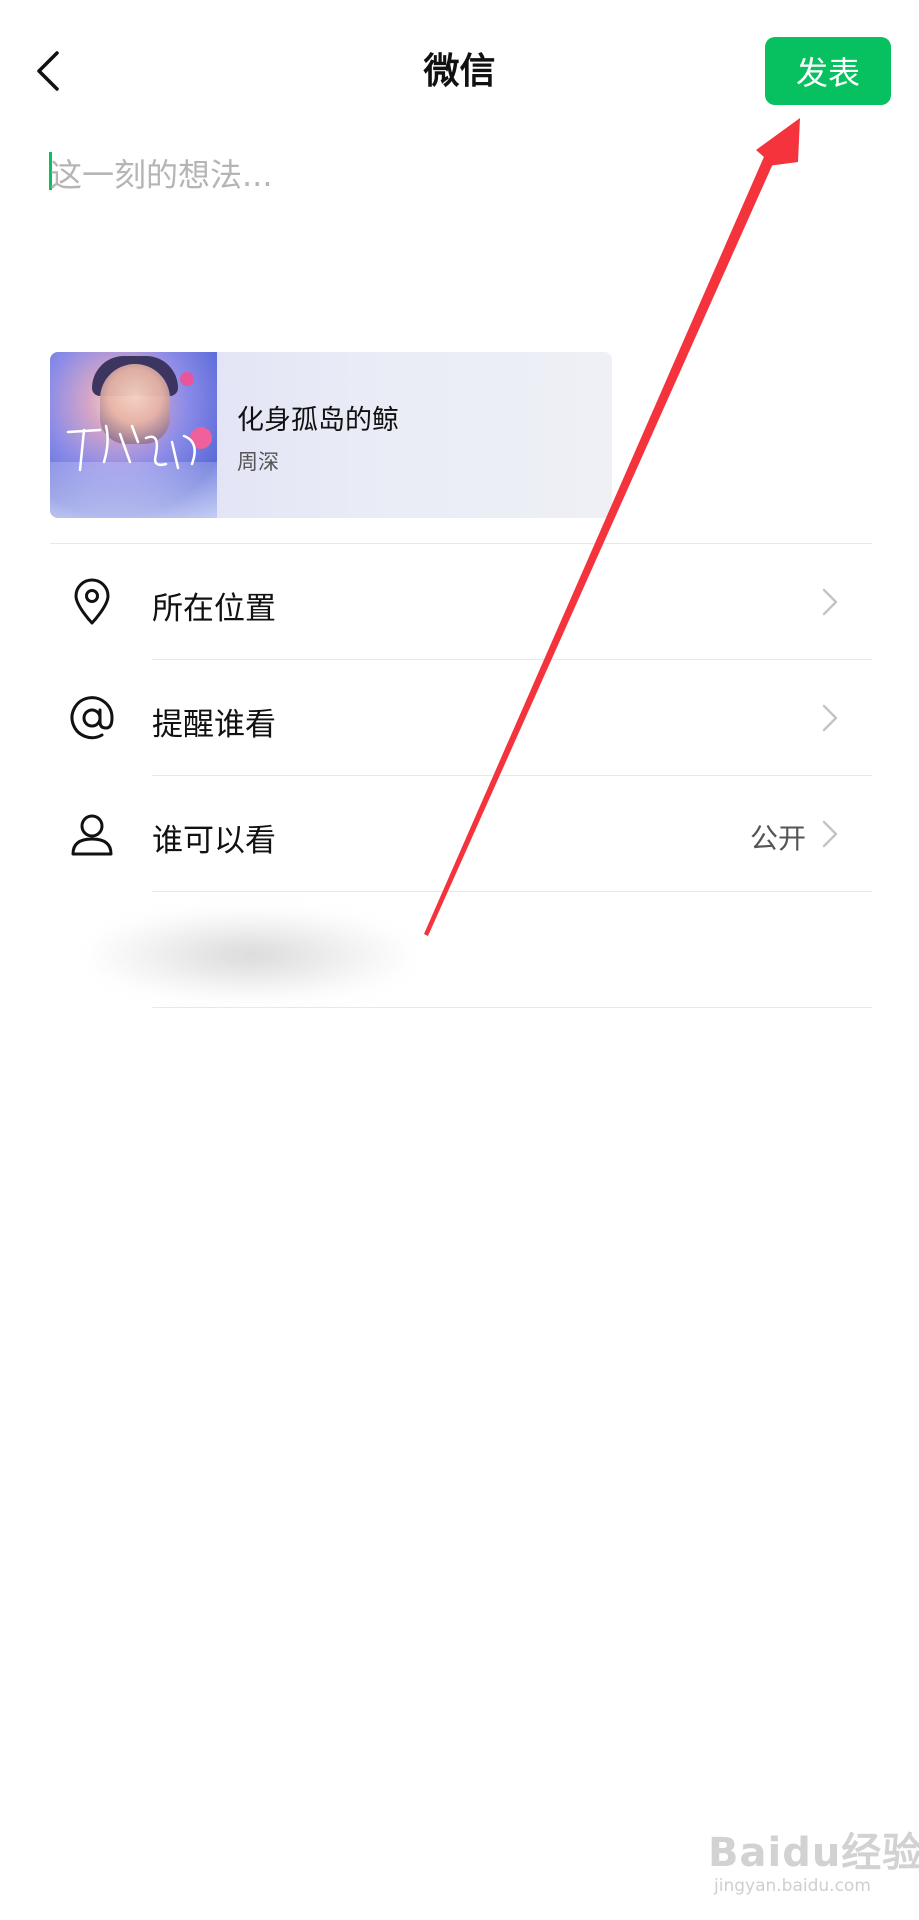  What do you see at coordinates (187, 379) in the screenshot?
I see `cover-flower` at bounding box center [187, 379].